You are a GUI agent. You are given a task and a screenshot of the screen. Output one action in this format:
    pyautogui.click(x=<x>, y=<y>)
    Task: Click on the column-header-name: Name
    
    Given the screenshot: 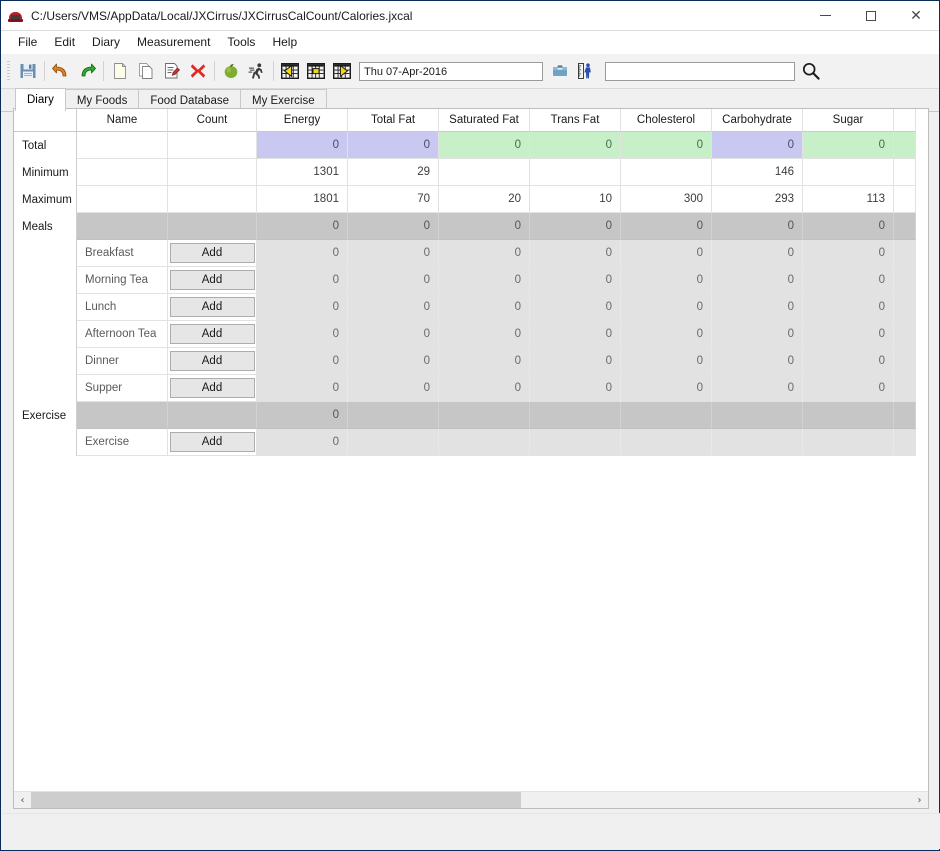 What is the action you would take?
    pyautogui.click(x=122, y=120)
    